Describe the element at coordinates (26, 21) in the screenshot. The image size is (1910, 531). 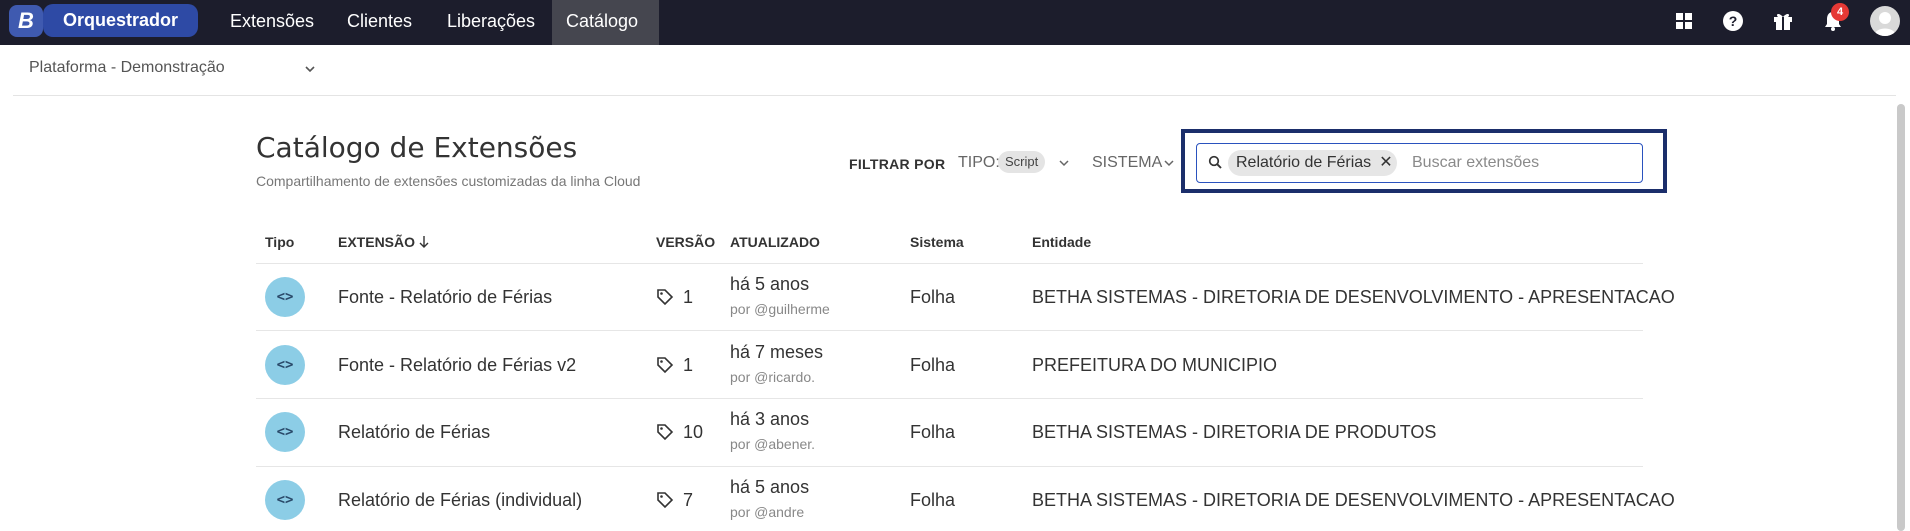
I see `brand-logo: B` at that location.